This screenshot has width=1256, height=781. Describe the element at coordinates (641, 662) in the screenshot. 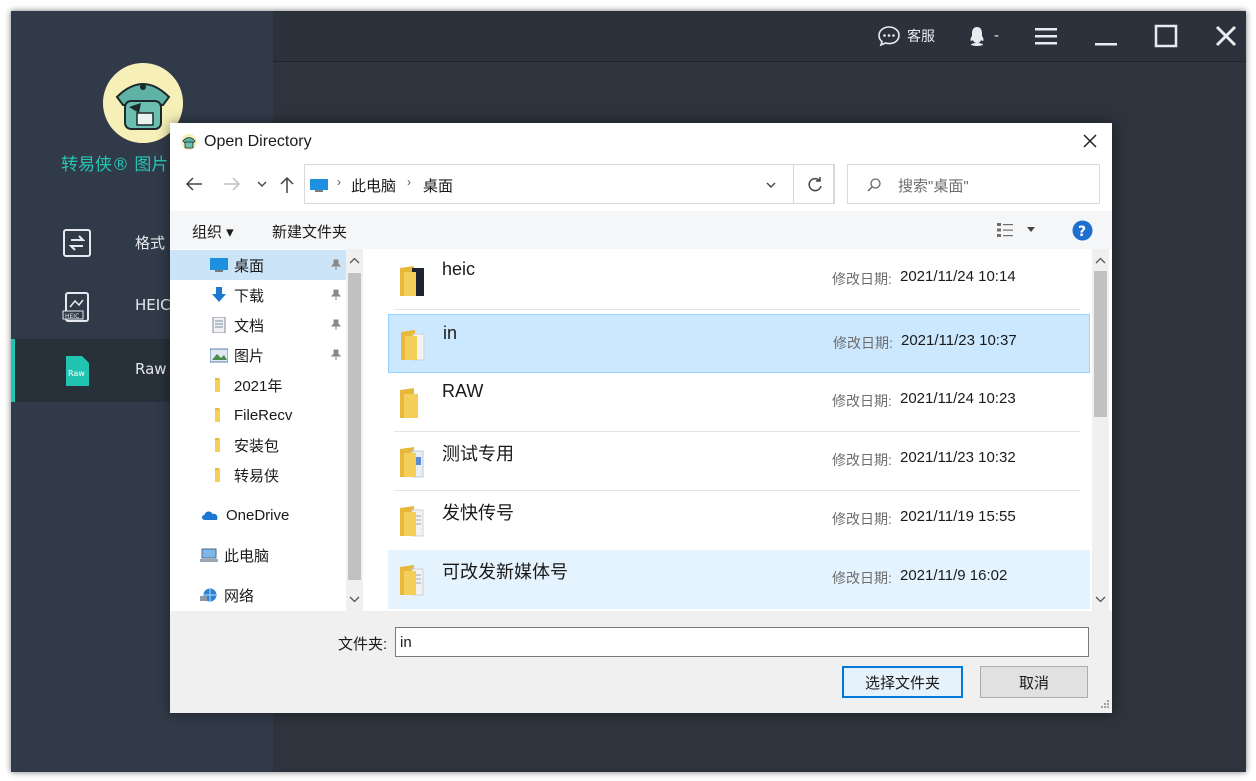

I see `dialog-footer: 文件夹: 选择文件夹 取消` at that location.